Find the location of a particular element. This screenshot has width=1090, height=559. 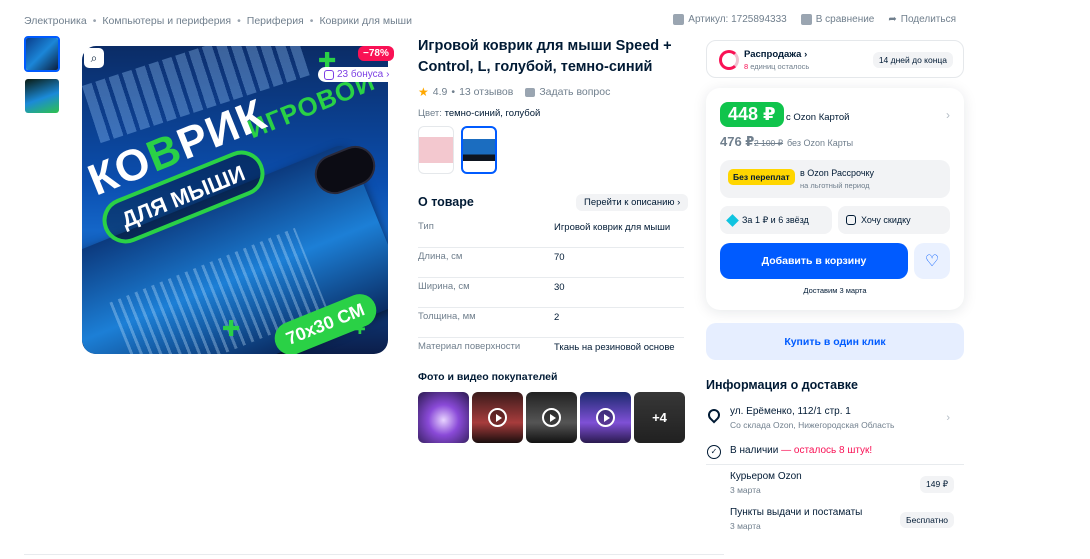

stock-status: ✓ В наличии — осталось 8 штук! is located at coordinates (835, 453).